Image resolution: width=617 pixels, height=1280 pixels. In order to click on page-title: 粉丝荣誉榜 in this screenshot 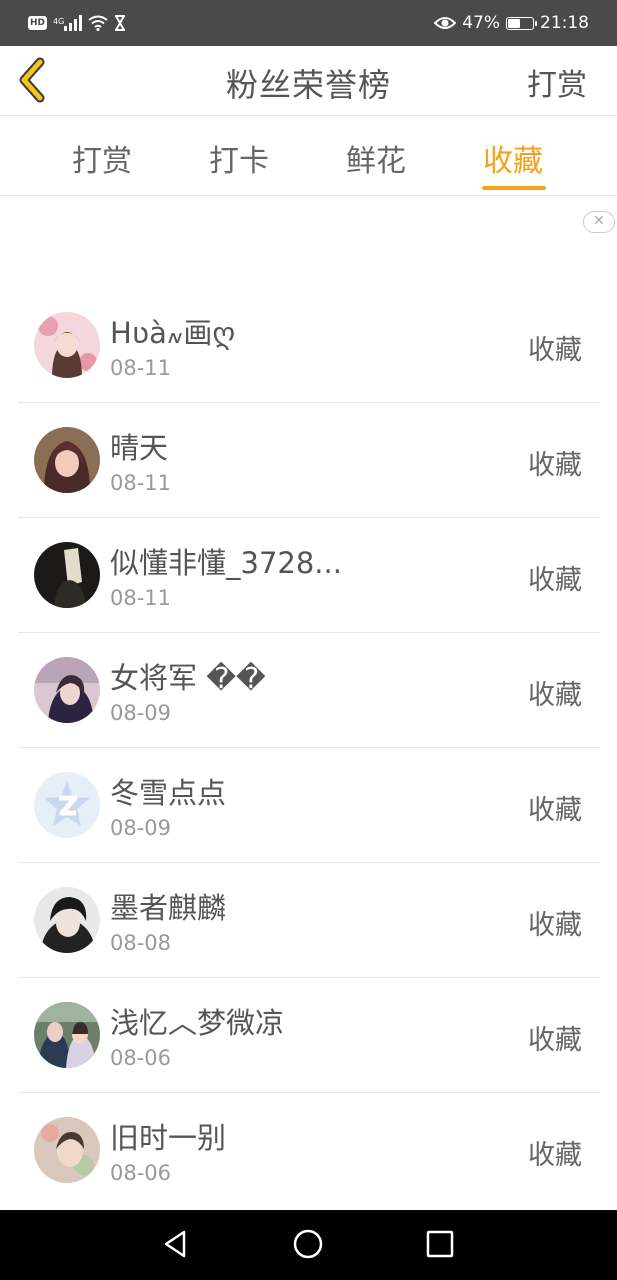, I will do `click(308, 85)`.